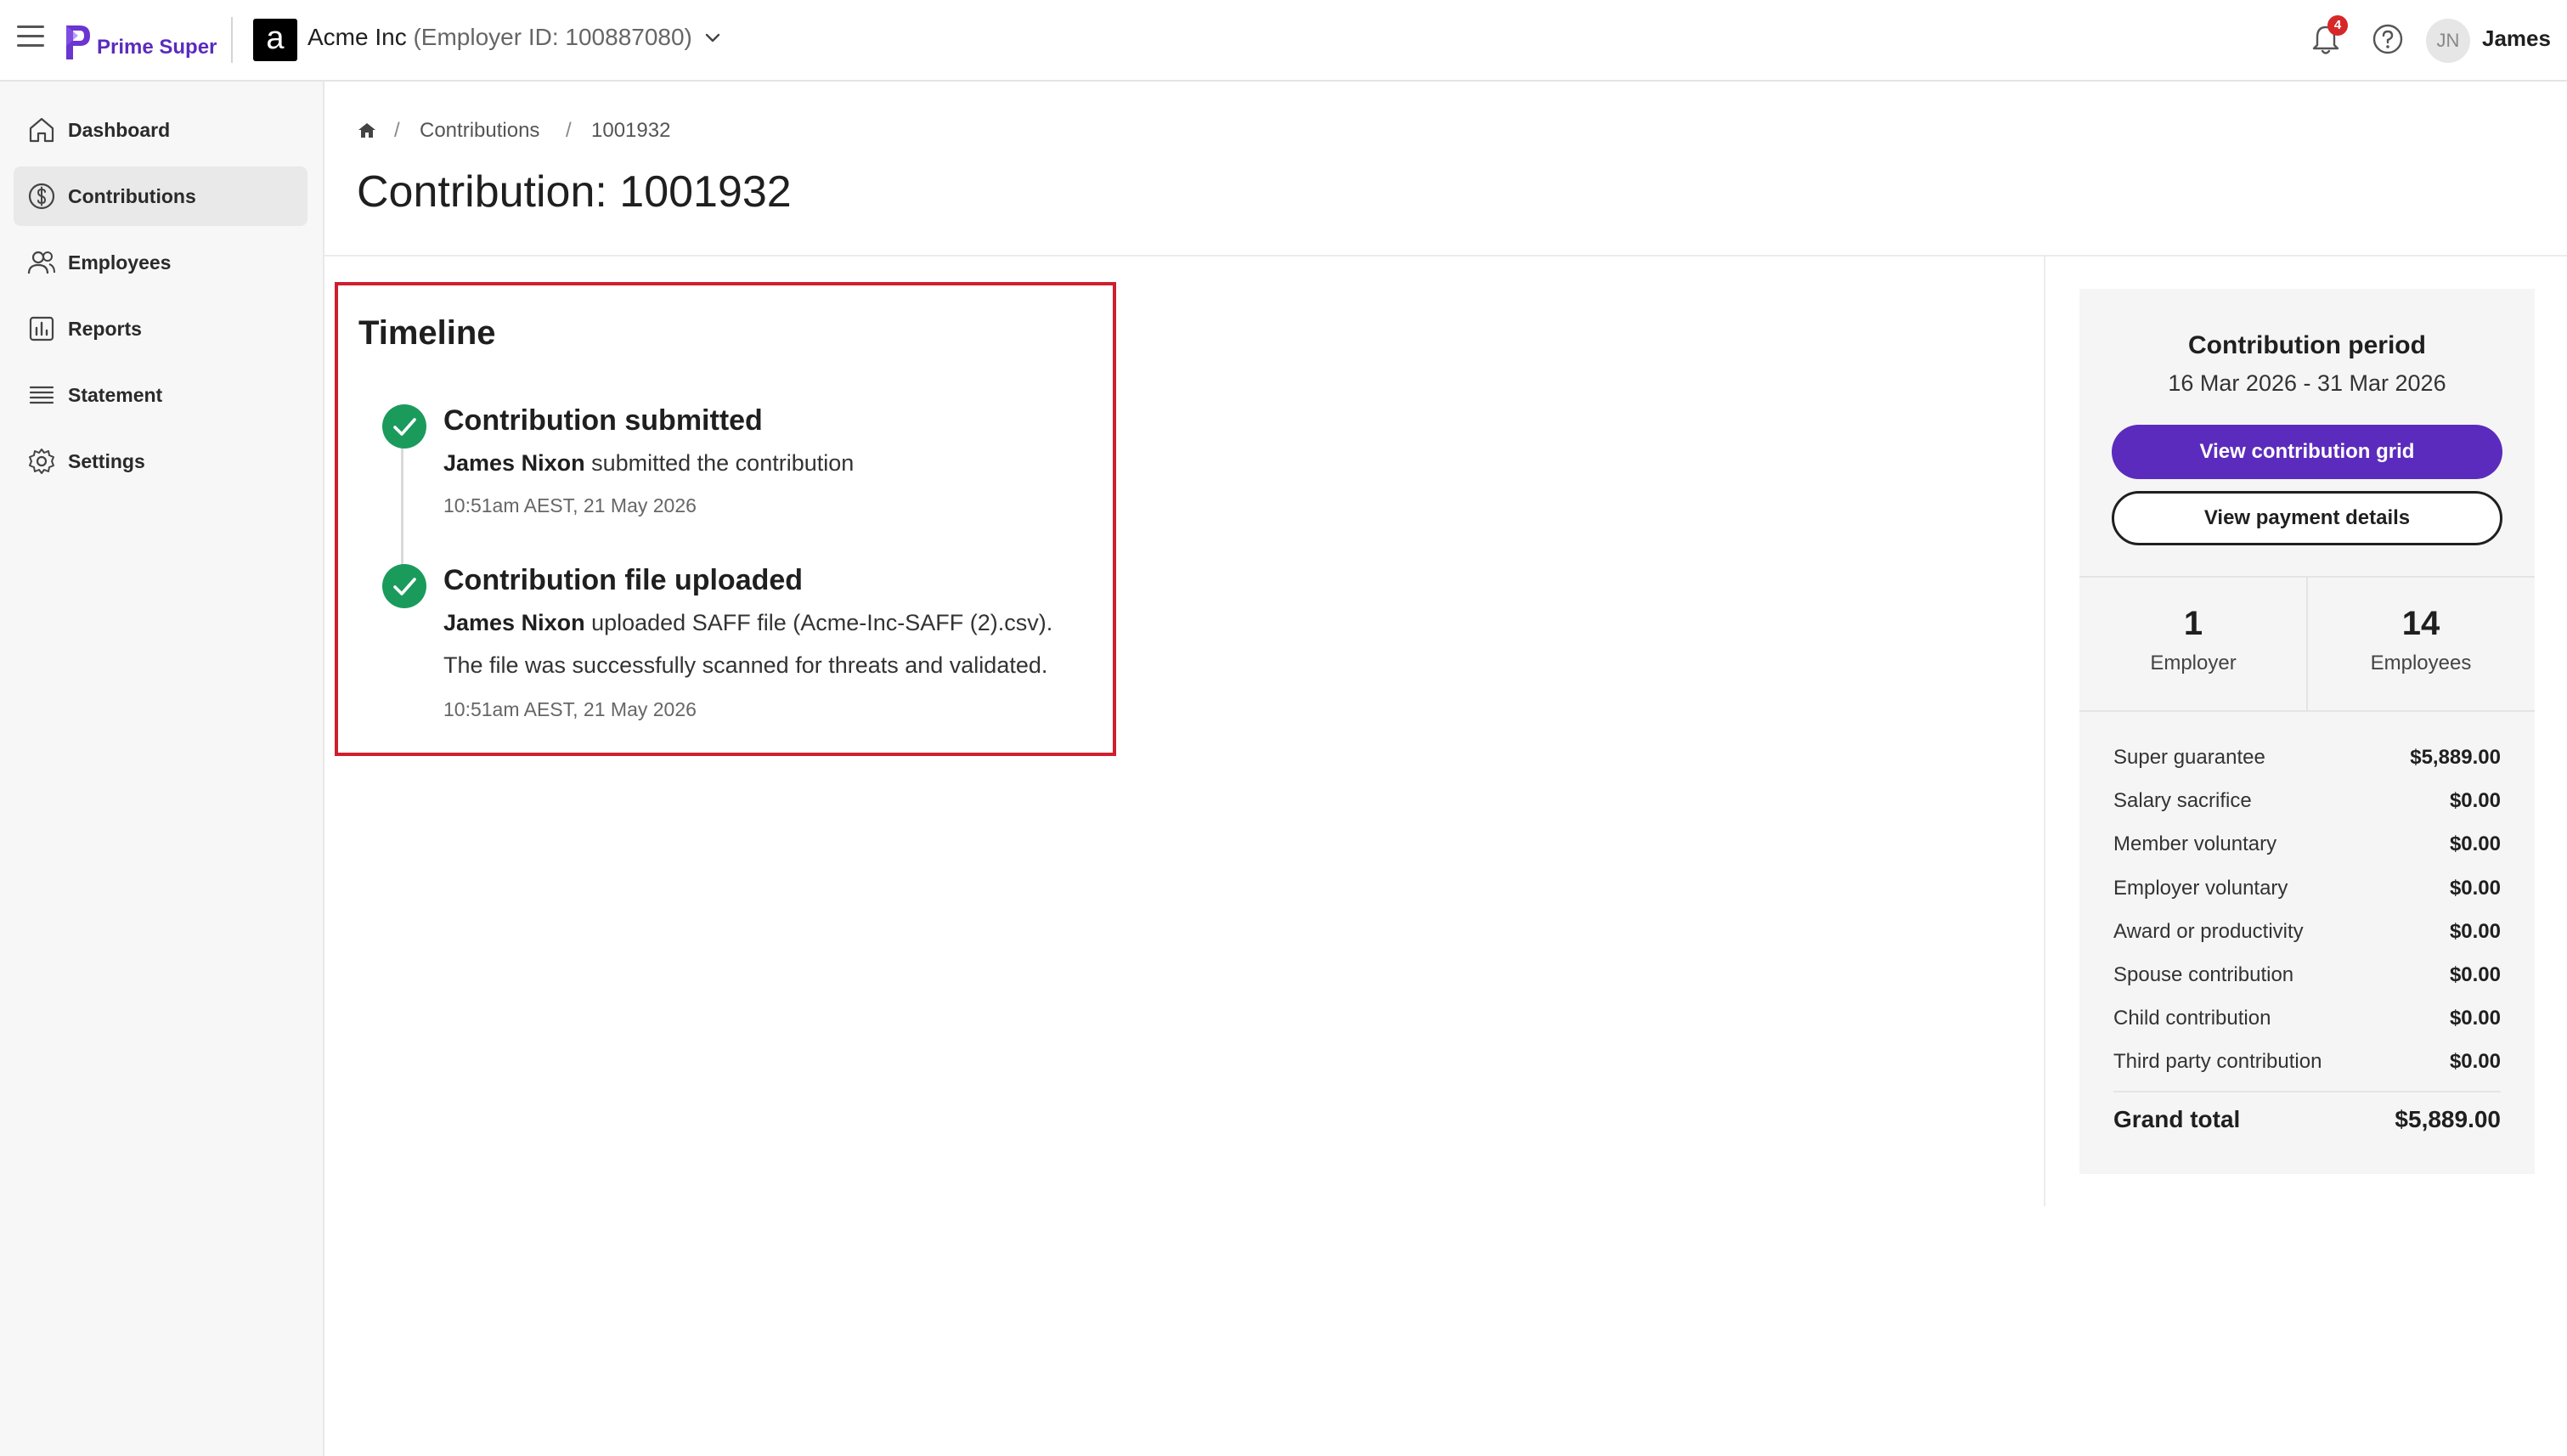 Image resolution: width=2567 pixels, height=1456 pixels. What do you see at coordinates (2307, 345) in the screenshot?
I see `period-title: Contribution period` at bounding box center [2307, 345].